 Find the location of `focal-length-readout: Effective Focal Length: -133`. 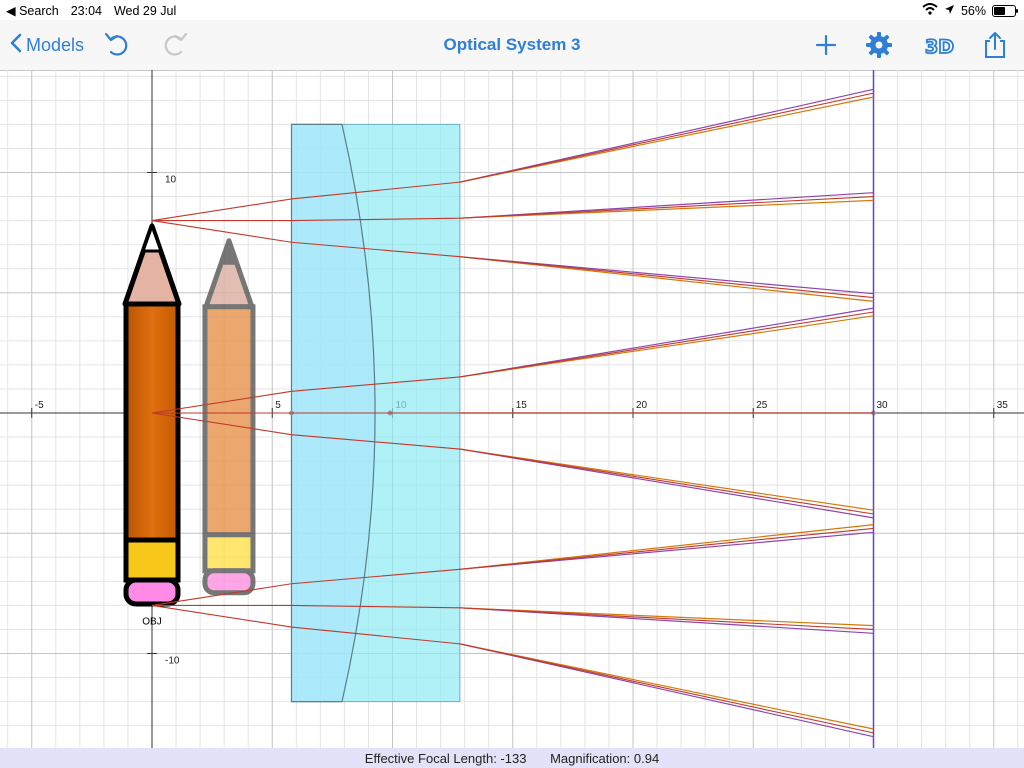

focal-length-readout: Effective Focal Length: -133 is located at coordinates (445, 758).